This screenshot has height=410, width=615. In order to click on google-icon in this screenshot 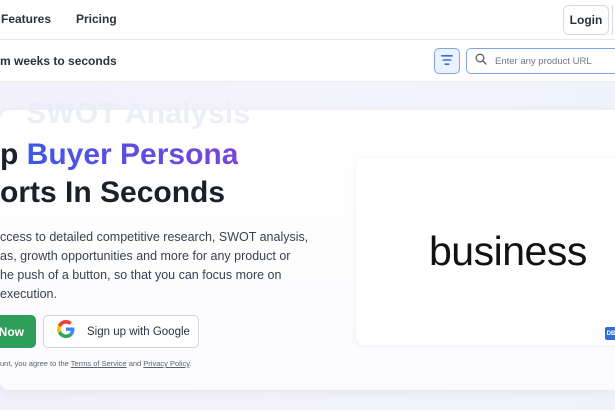, I will do `click(66, 331)`.